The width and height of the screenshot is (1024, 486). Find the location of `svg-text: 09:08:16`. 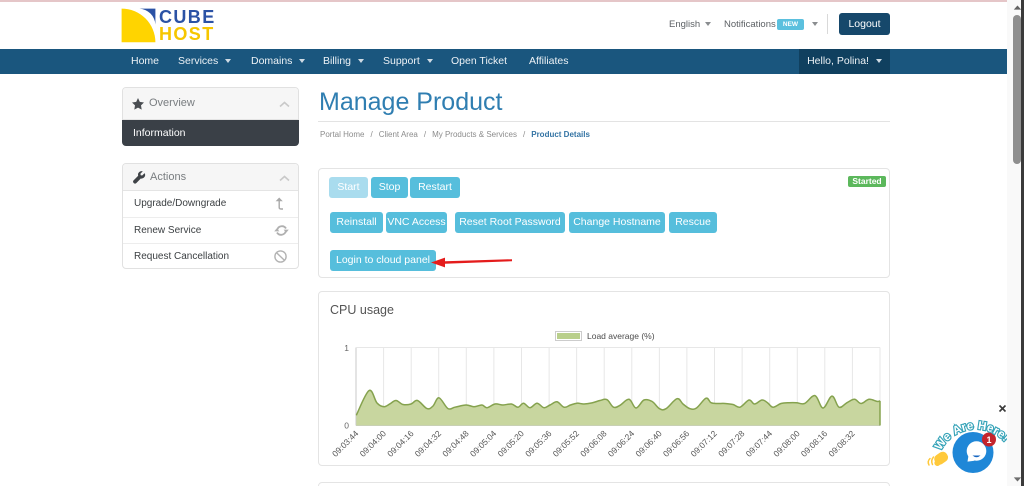

svg-text: 09:08:16 is located at coordinates (814, 443).